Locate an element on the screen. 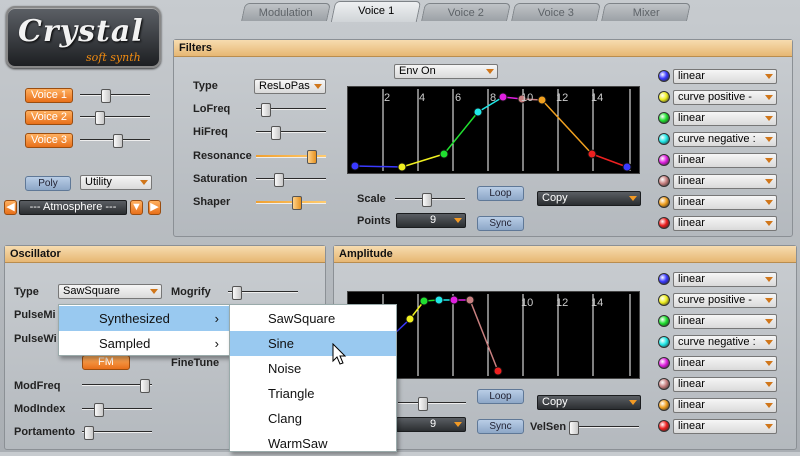 This screenshot has width=800, height=456. scale-slider is located at coordinates (430, 200).